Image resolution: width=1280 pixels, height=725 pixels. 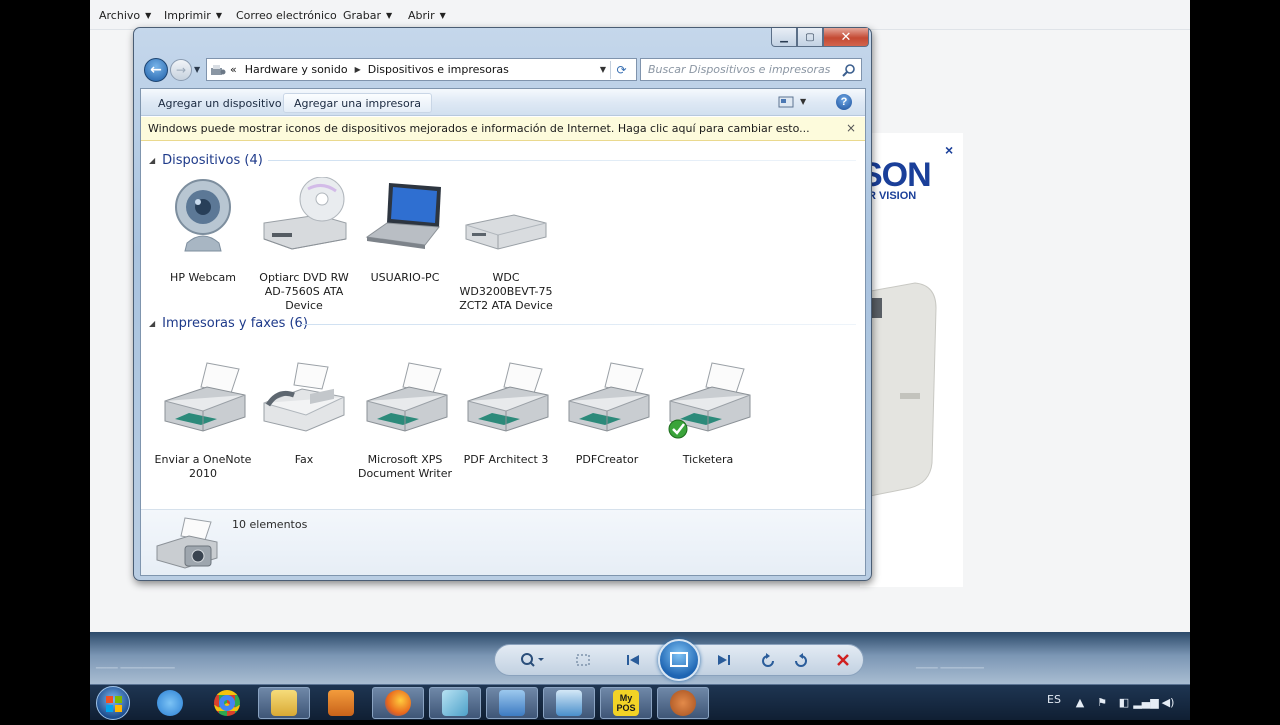 What do you see at coordinates (304, 397) in the screenshot?
I see `fax-icon` at bounding box center [304, 397].